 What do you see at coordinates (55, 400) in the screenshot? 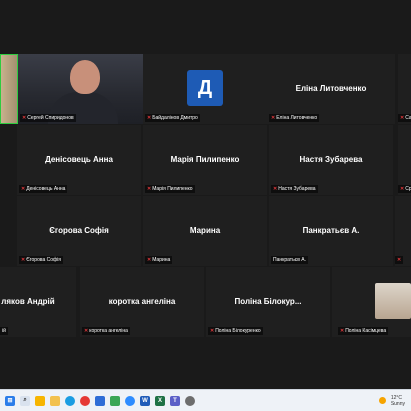
I see `explorer-icon` at bounding box center [55, 400].